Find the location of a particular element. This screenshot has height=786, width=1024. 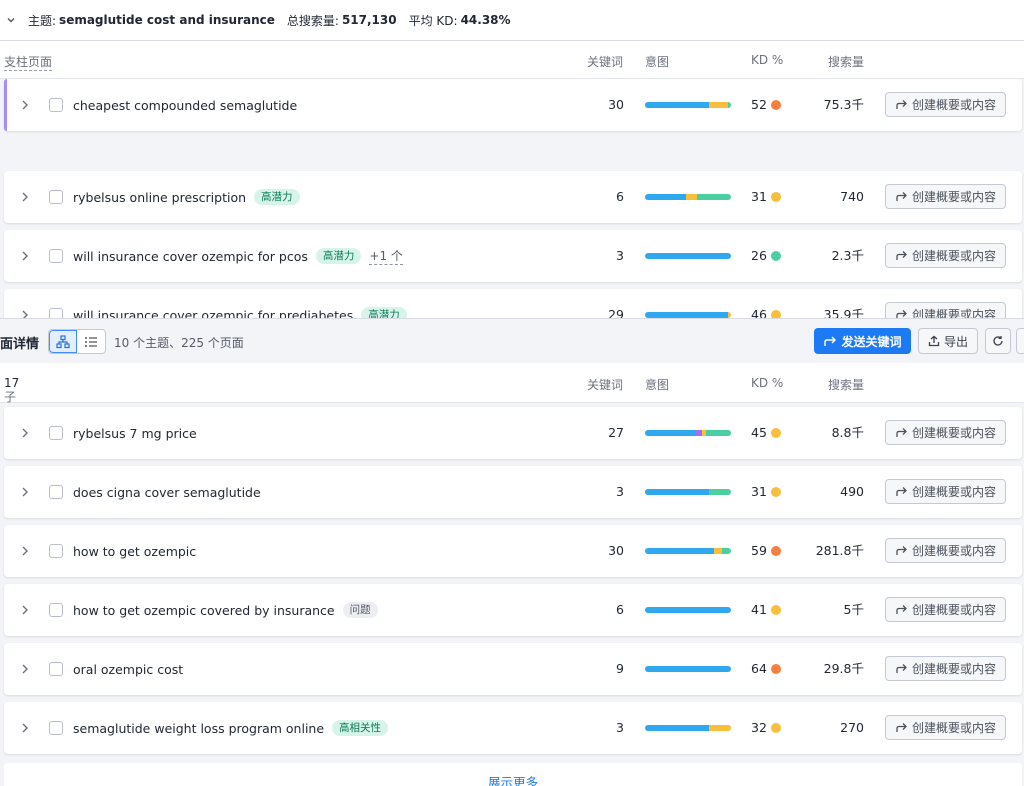

kd-value: 52 is located at coordinates (759, 104).